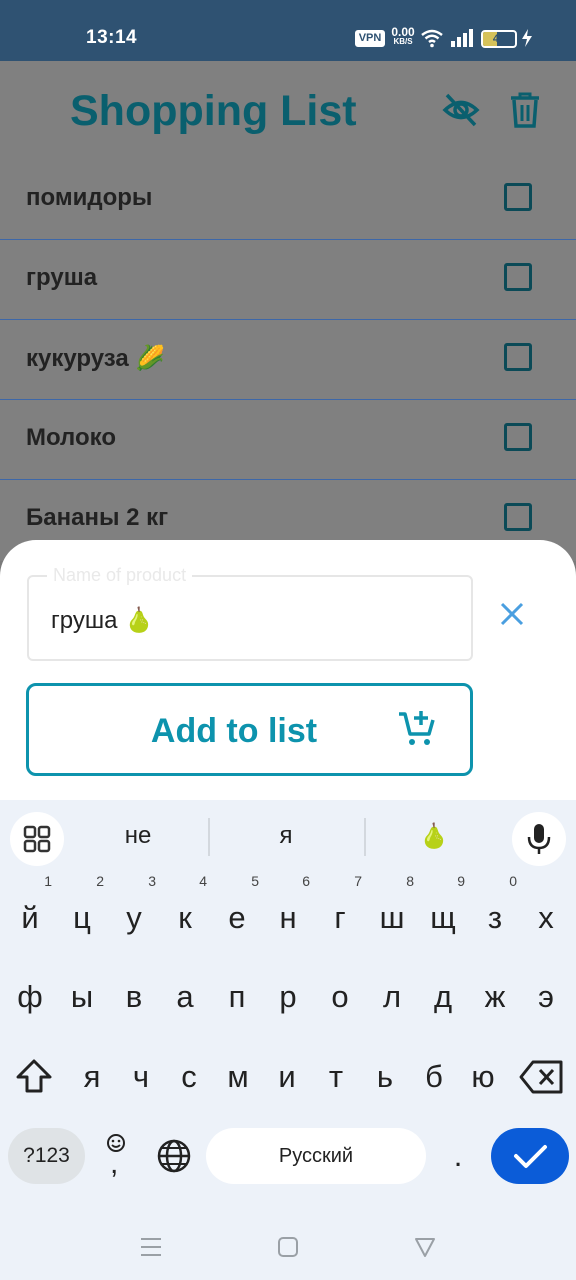 Image resolution: width=576 pixels, height=1280 pixels. What do you see at coordinates (134, 917) in the screenshot?
I see `key-label: у` at bounding box center [134, 917].